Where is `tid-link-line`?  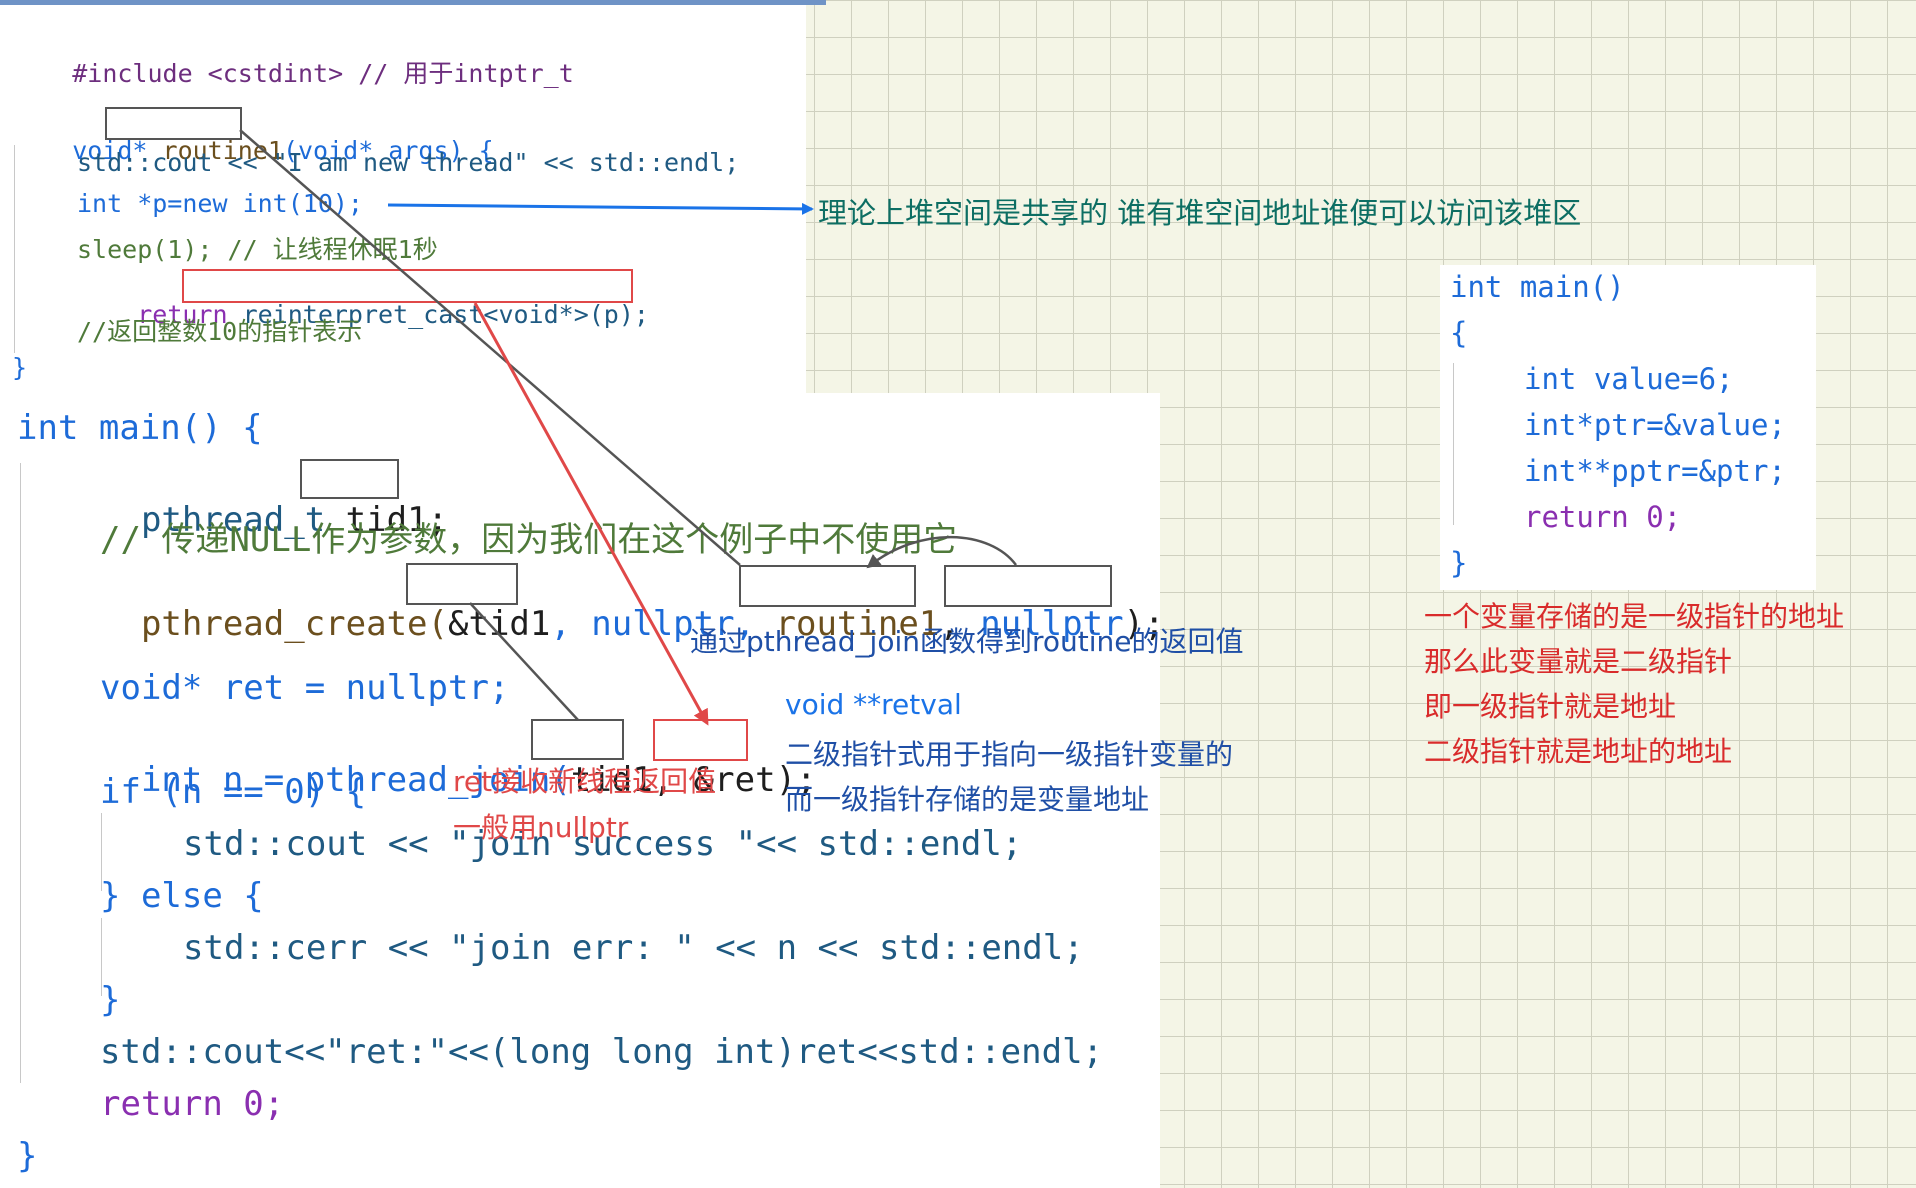
tid-link-line is located at coordinates (524, 661).